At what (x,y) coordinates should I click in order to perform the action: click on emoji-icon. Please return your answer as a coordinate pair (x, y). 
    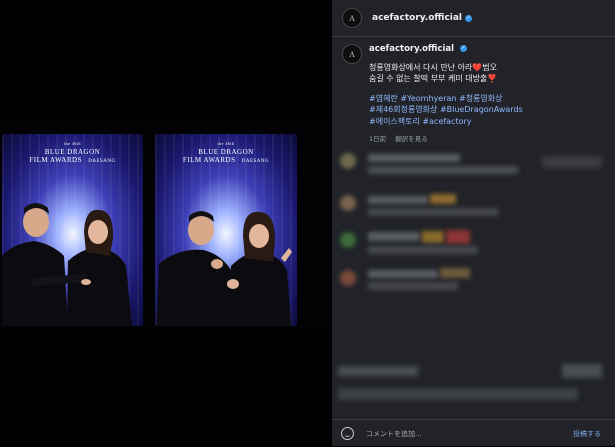
    Looking at the image, I should click on (347, 433).